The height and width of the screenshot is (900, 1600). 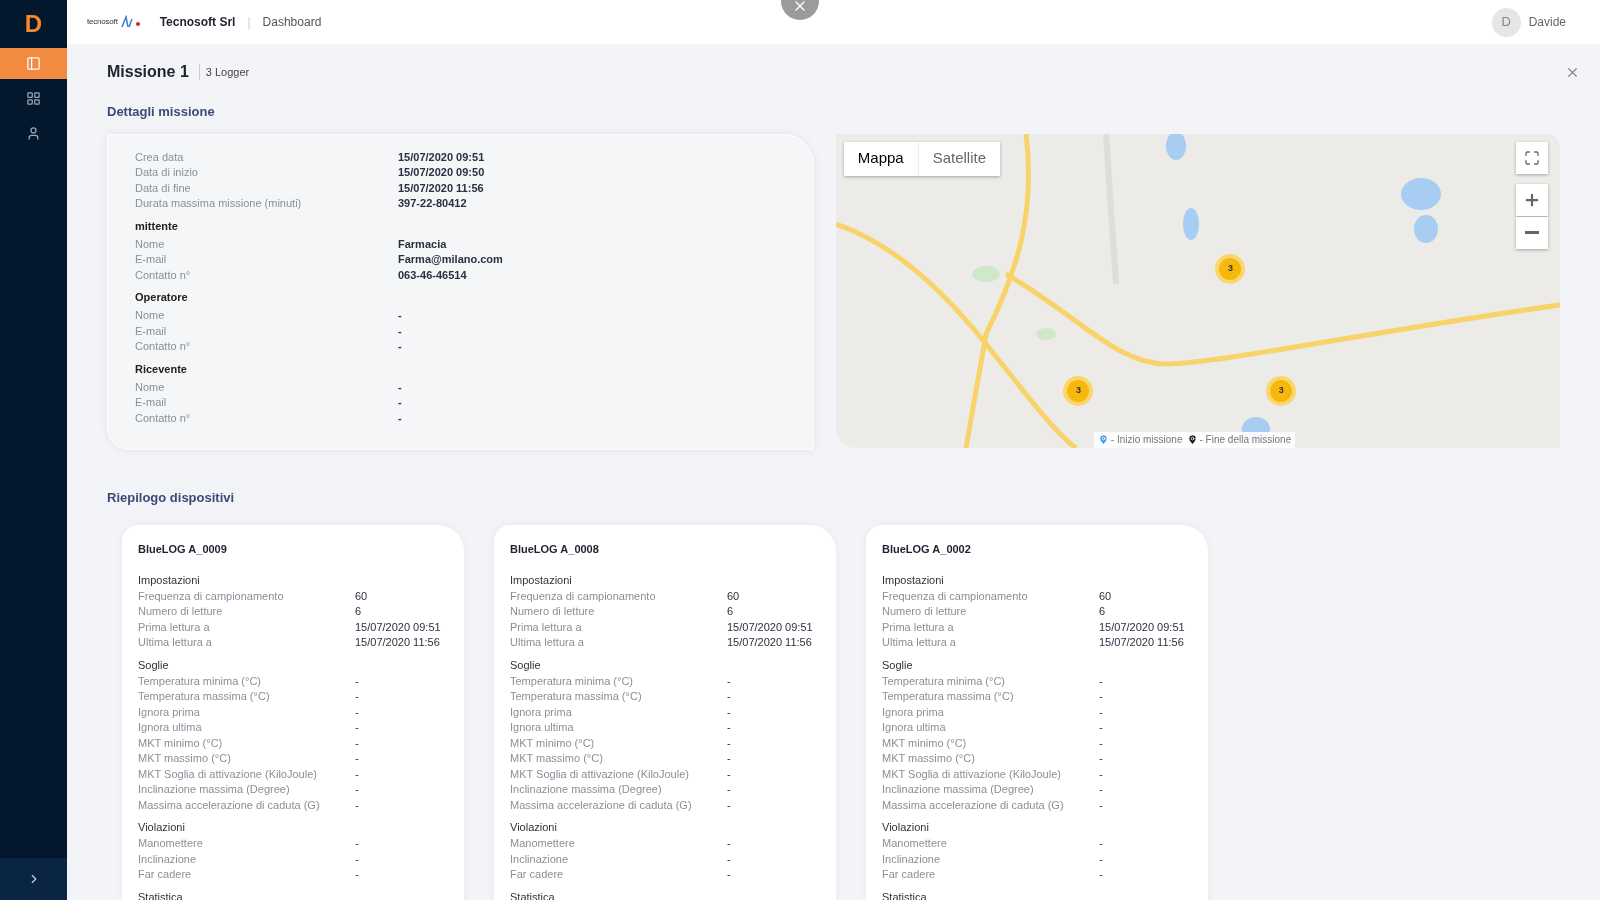 I want to click on field-label: Ignora prima, so click(x=913, y=712).